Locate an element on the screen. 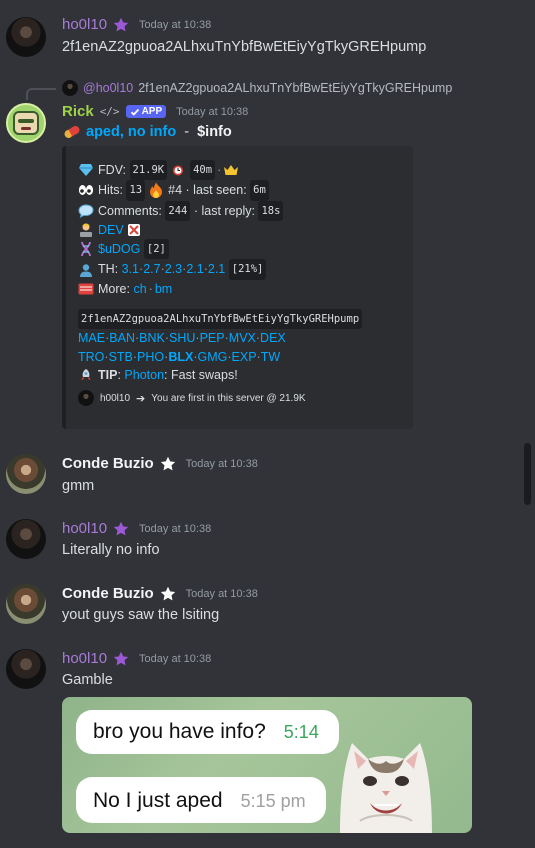  eyes-icon is located at coordinates (86, 190).